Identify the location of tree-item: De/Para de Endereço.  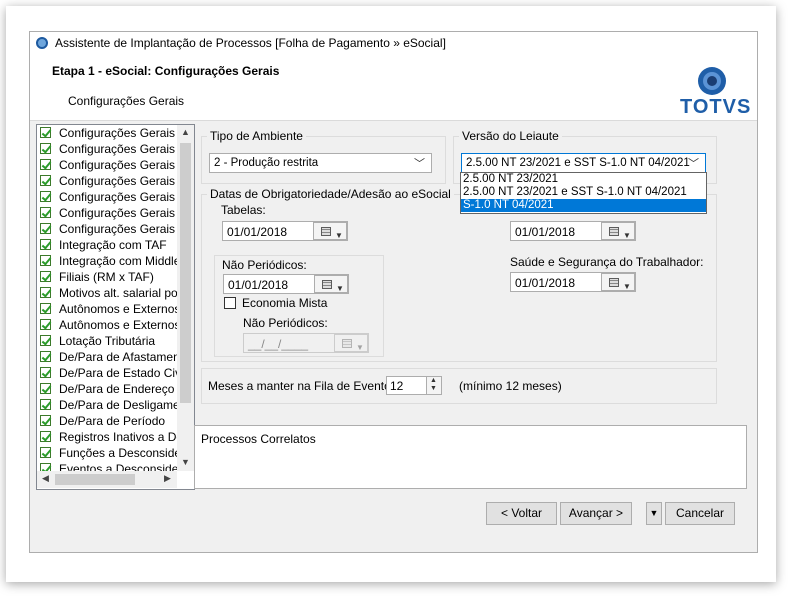
(107, 389).